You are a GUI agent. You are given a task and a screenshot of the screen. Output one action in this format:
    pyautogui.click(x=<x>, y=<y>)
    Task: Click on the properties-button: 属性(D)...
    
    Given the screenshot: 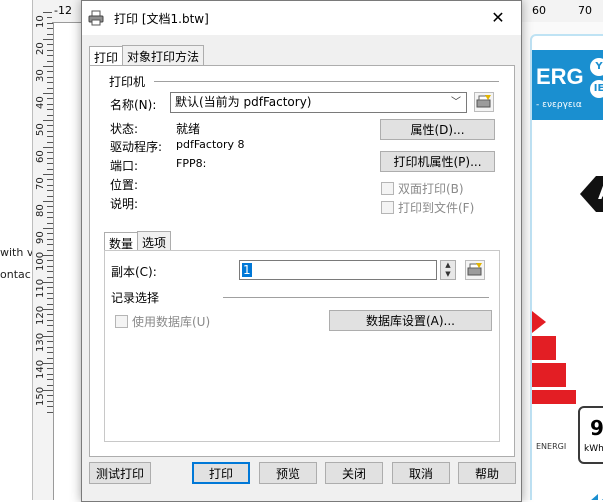 What is the action you would take?
    pyautogui.click(x=437, y=129)
    